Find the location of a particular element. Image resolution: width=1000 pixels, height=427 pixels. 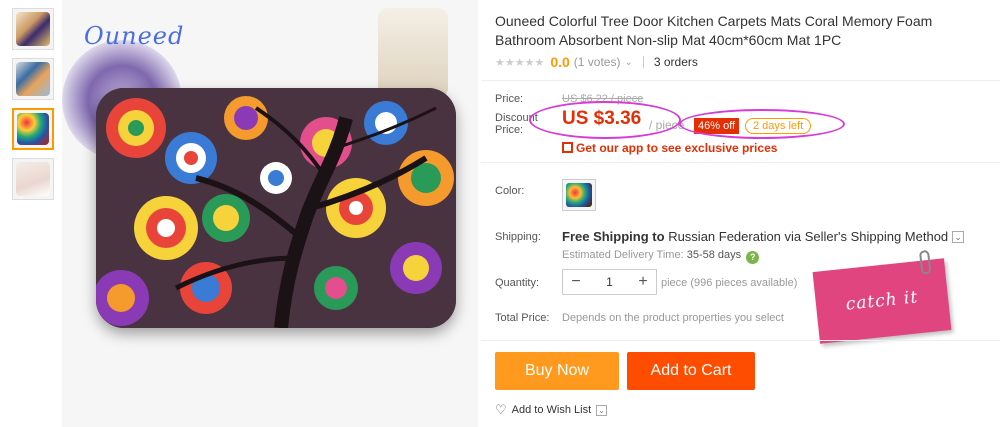

discount-price: US $3.36 is located at coordinates (602, 118).